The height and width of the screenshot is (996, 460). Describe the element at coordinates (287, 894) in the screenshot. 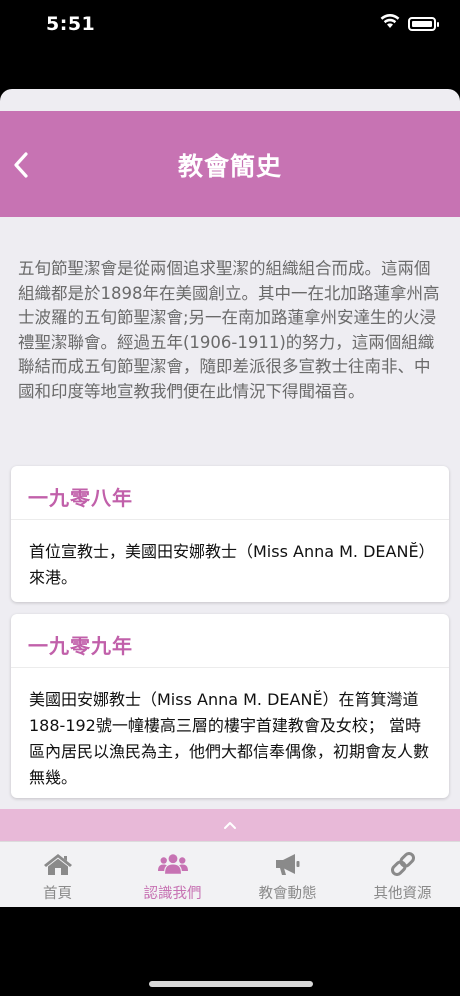

I see `tab-label: 教會動態` at that location.